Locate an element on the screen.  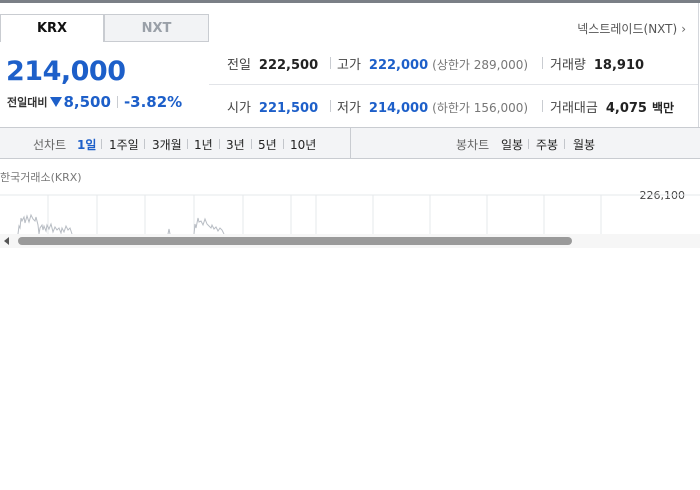
candle-monthly: 월봉 is located at coordinates (584, 144).